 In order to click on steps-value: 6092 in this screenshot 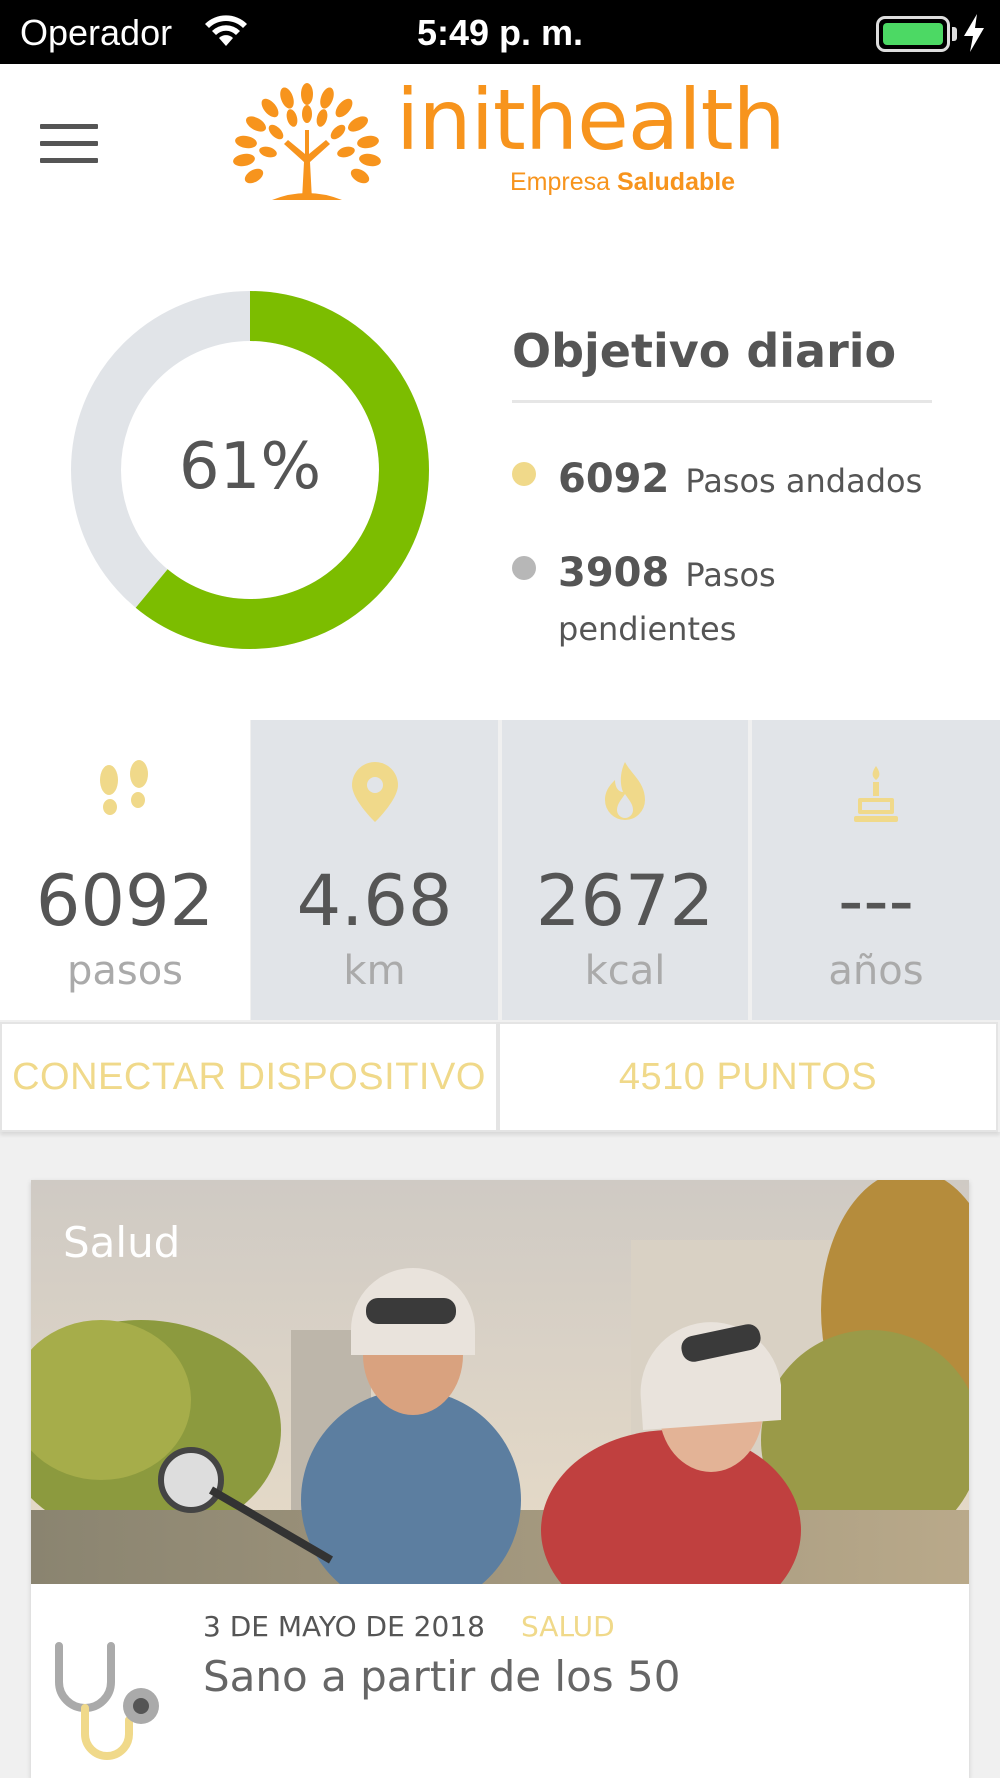, I will do `click(125, 901)`.